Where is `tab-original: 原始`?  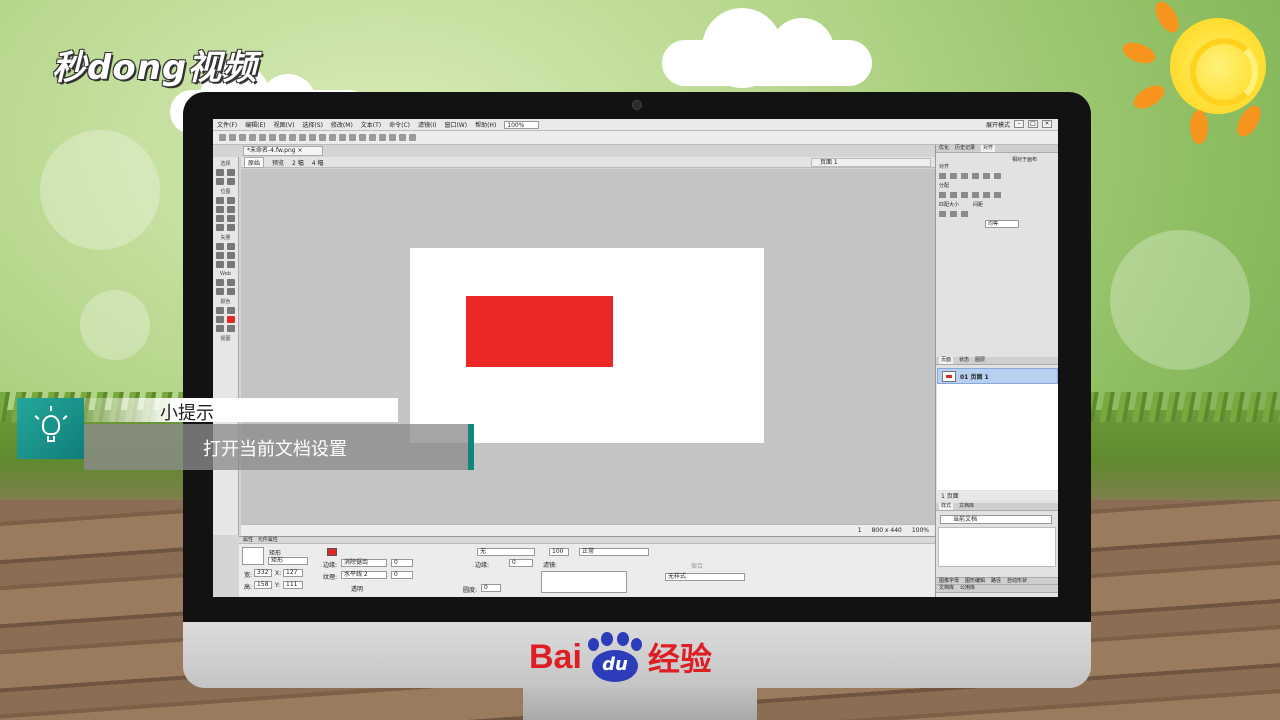 tab-original: 原始 is located at coordinates (254, 162).